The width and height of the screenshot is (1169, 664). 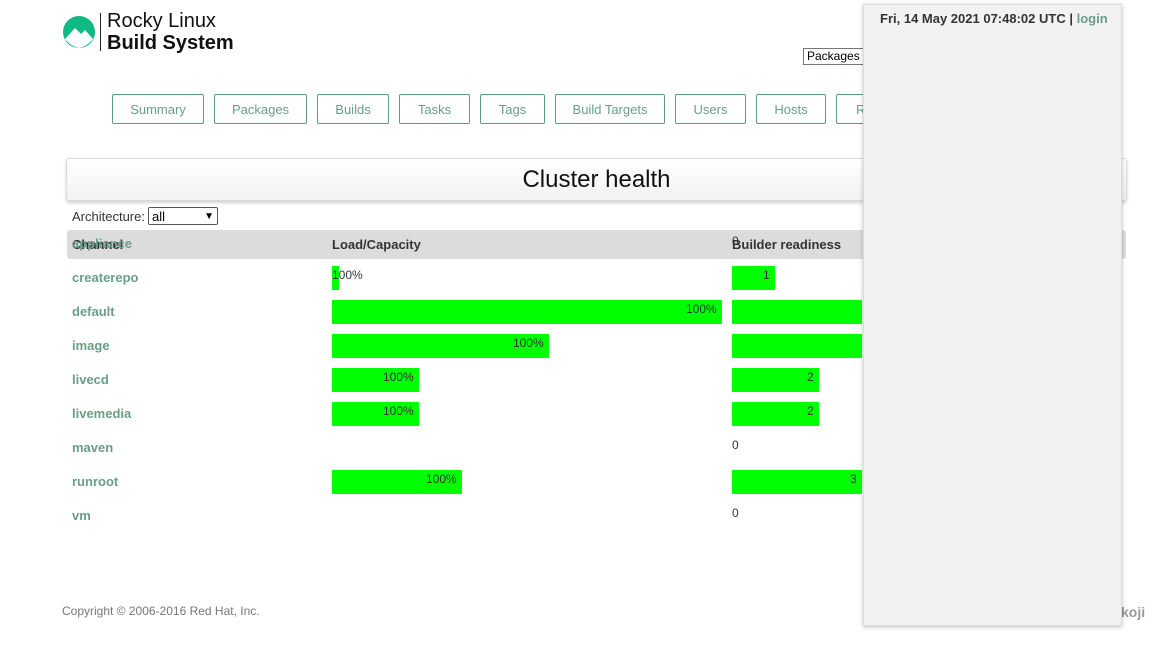 I want to click on chevron-down-icon: ▼, so click(x=209, y=216).